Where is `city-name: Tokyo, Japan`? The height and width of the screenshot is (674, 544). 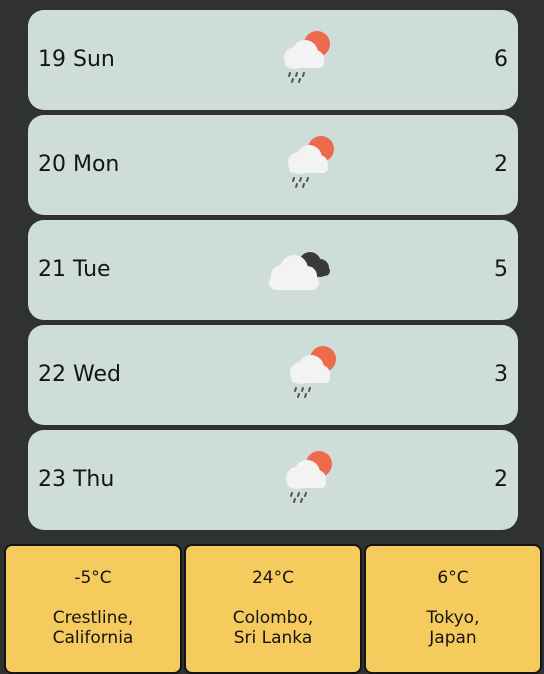
city-name: Tokyo, Japan is located at coordinates (453, 628).